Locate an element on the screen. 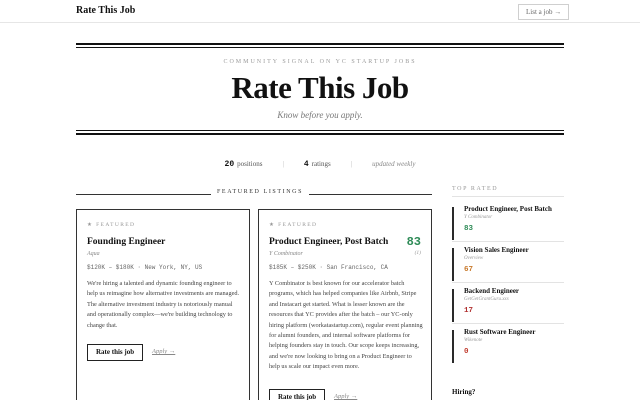  item-title: Backend Engineer is located at coordinates (491, 291).